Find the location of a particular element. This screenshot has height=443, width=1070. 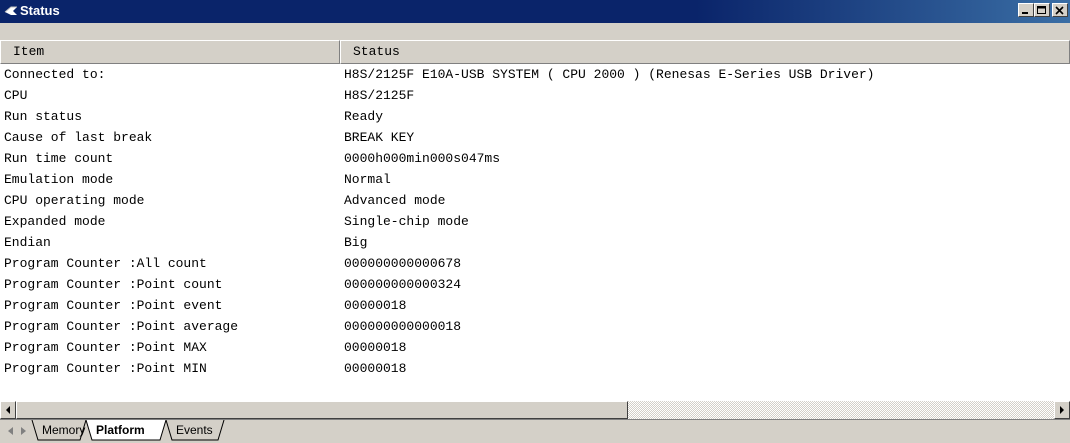

column-header-item: Item is located at coordinates (170, 52).